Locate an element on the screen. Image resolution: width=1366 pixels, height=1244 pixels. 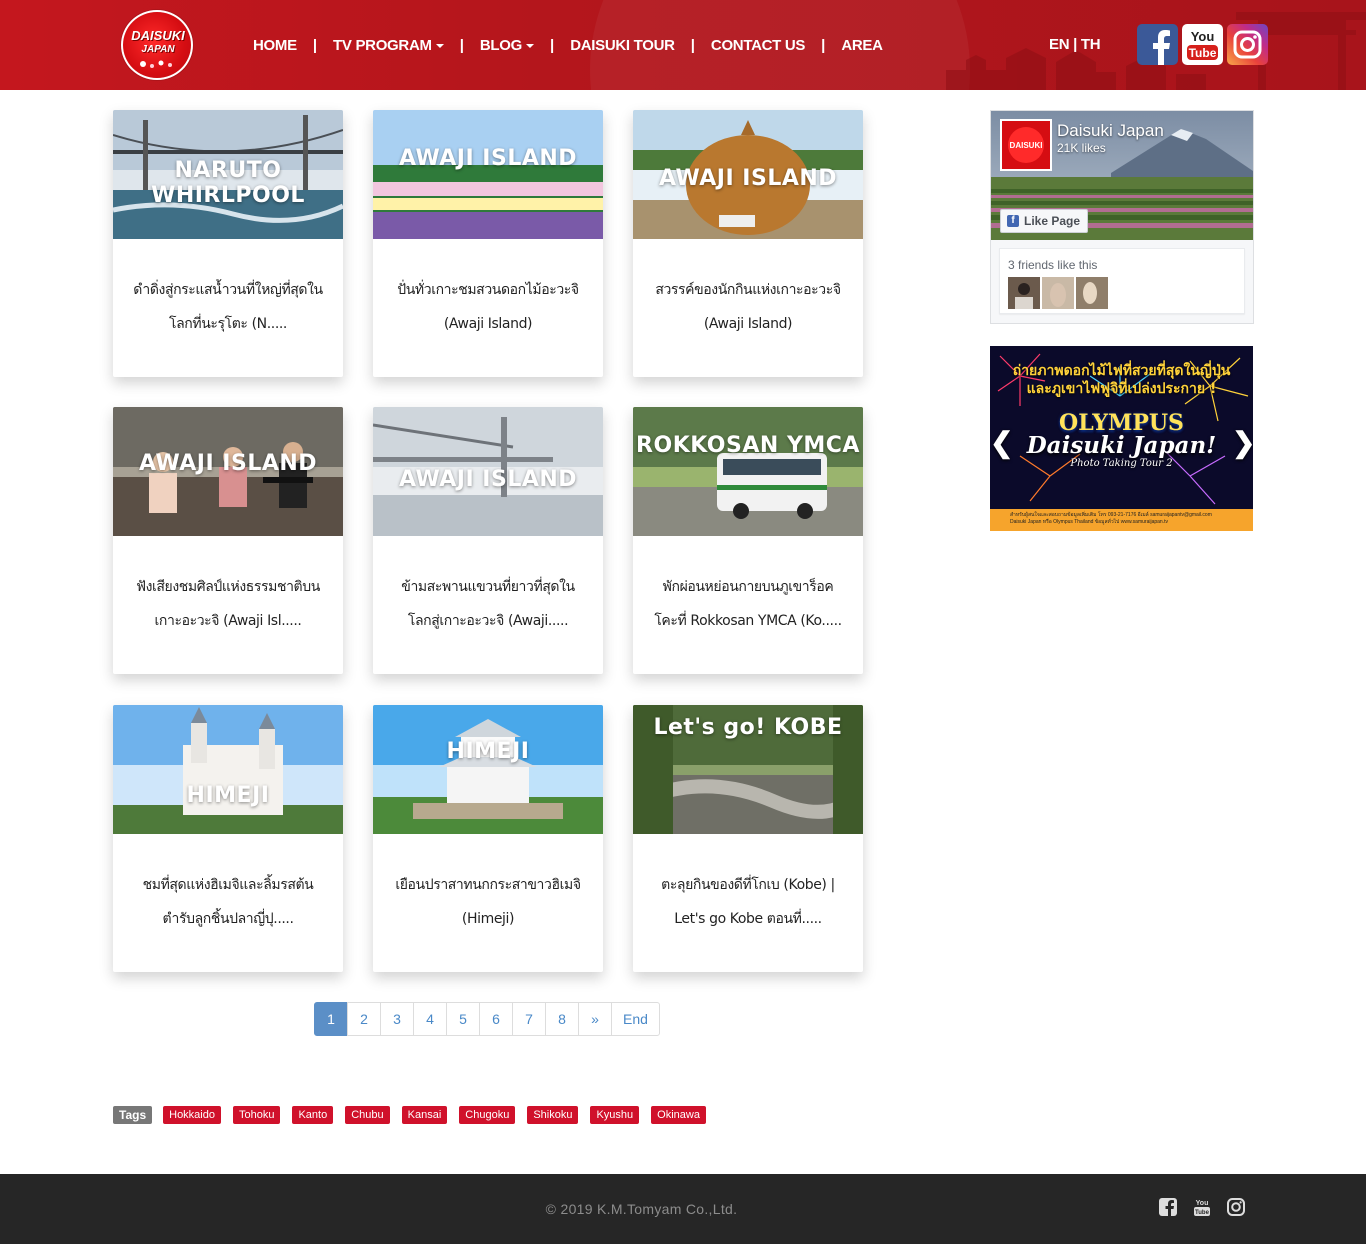
nav-area: AREA is located at coordinates (862, 45).